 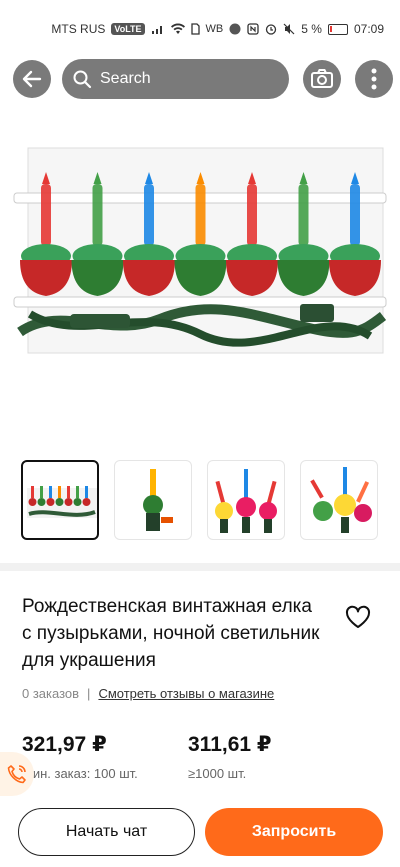 What do you see at coordinates (175, 79) in the screenshot?
I see `search-input: Search` at bounding box center [175, 79].